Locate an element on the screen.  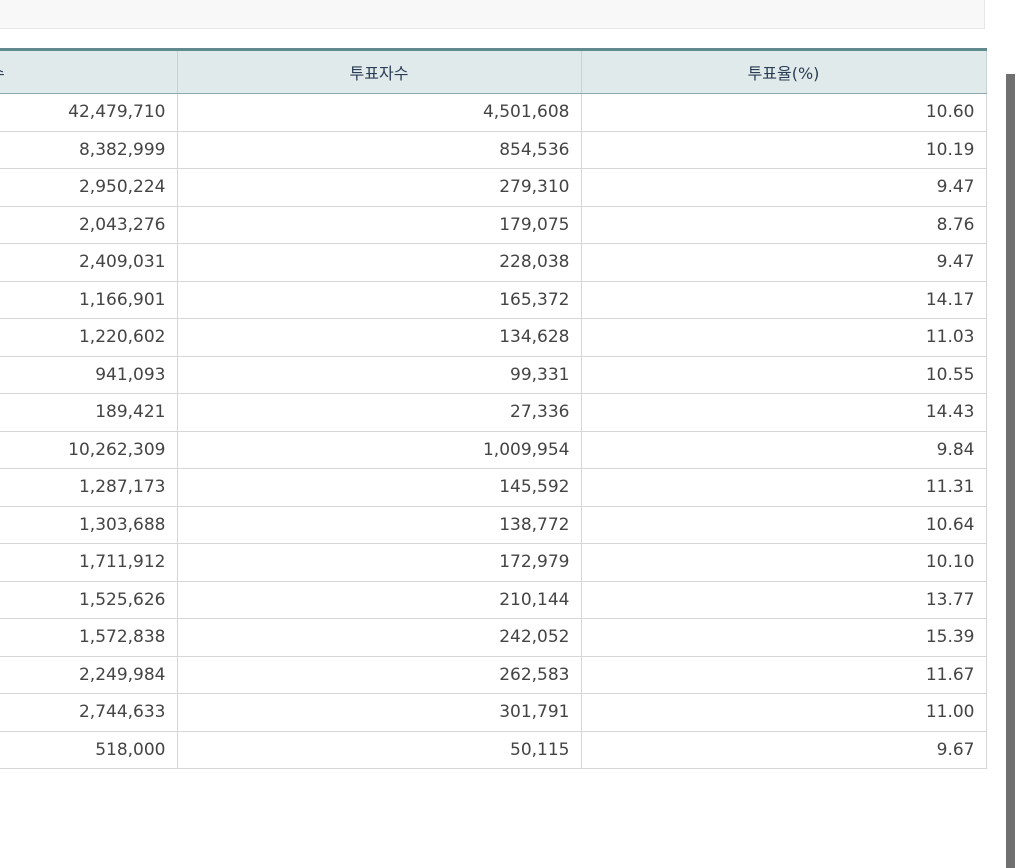
table-row: 1,572,838 242,052 15.39 is located at coordinates (493, 637).